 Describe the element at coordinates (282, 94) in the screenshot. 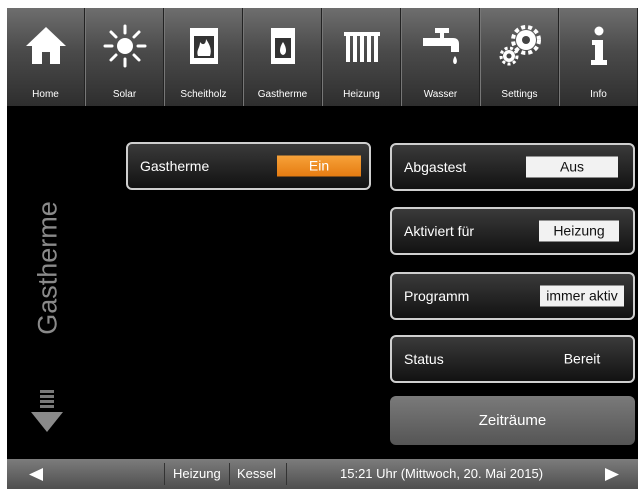

I see `nav-label: Gastherme` at that location.